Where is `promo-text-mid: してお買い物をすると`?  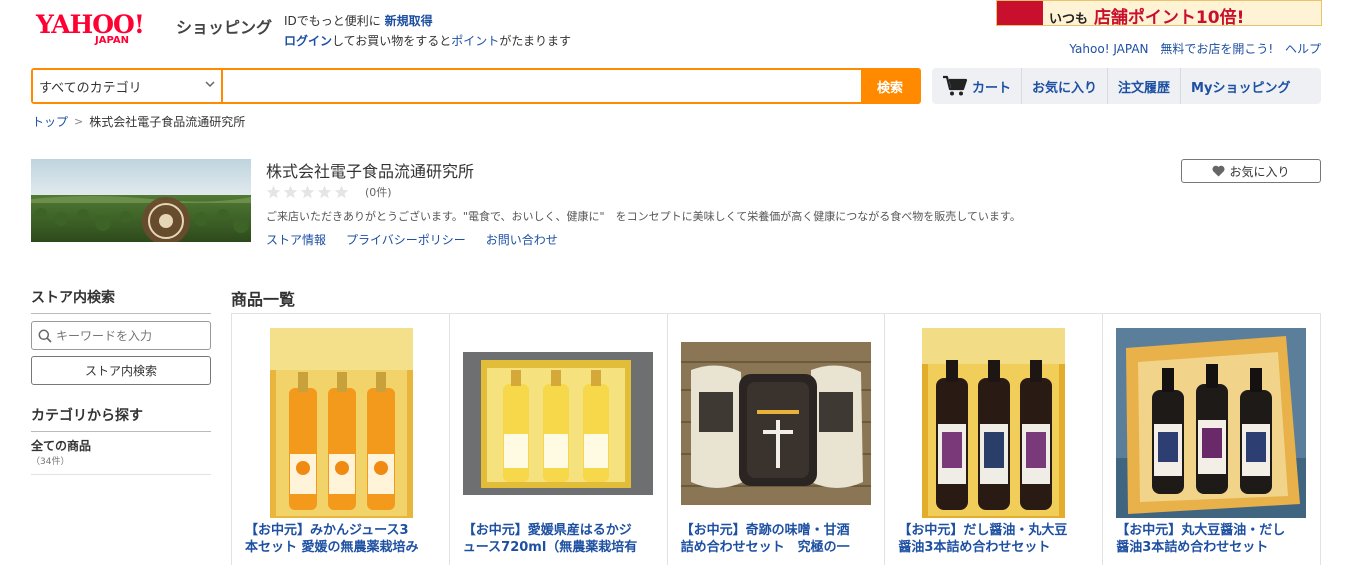
promo-text-mid: してお買い物をすると is located at coordinates (392, 41).